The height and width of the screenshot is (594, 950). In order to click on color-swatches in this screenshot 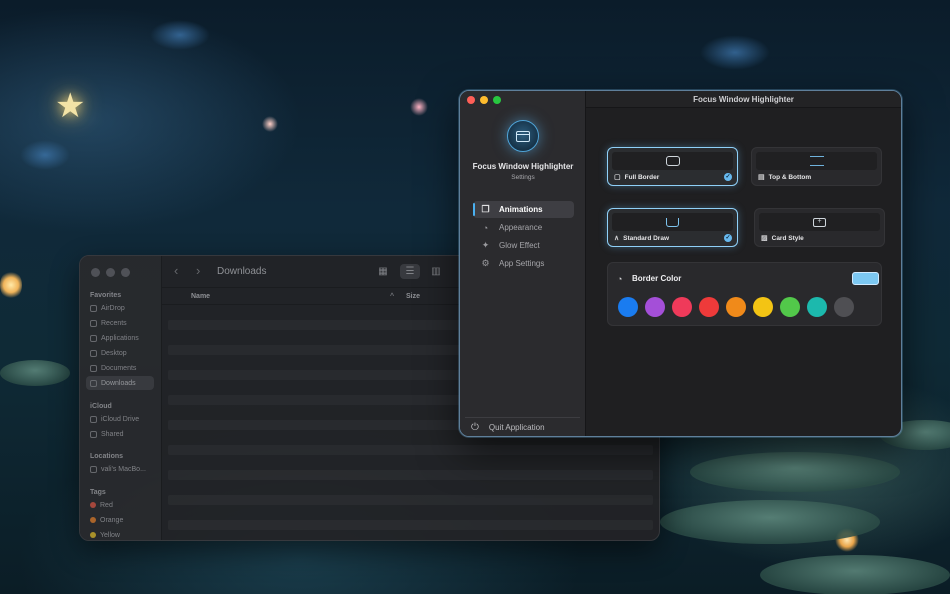, I will do `click(736, 307)`.